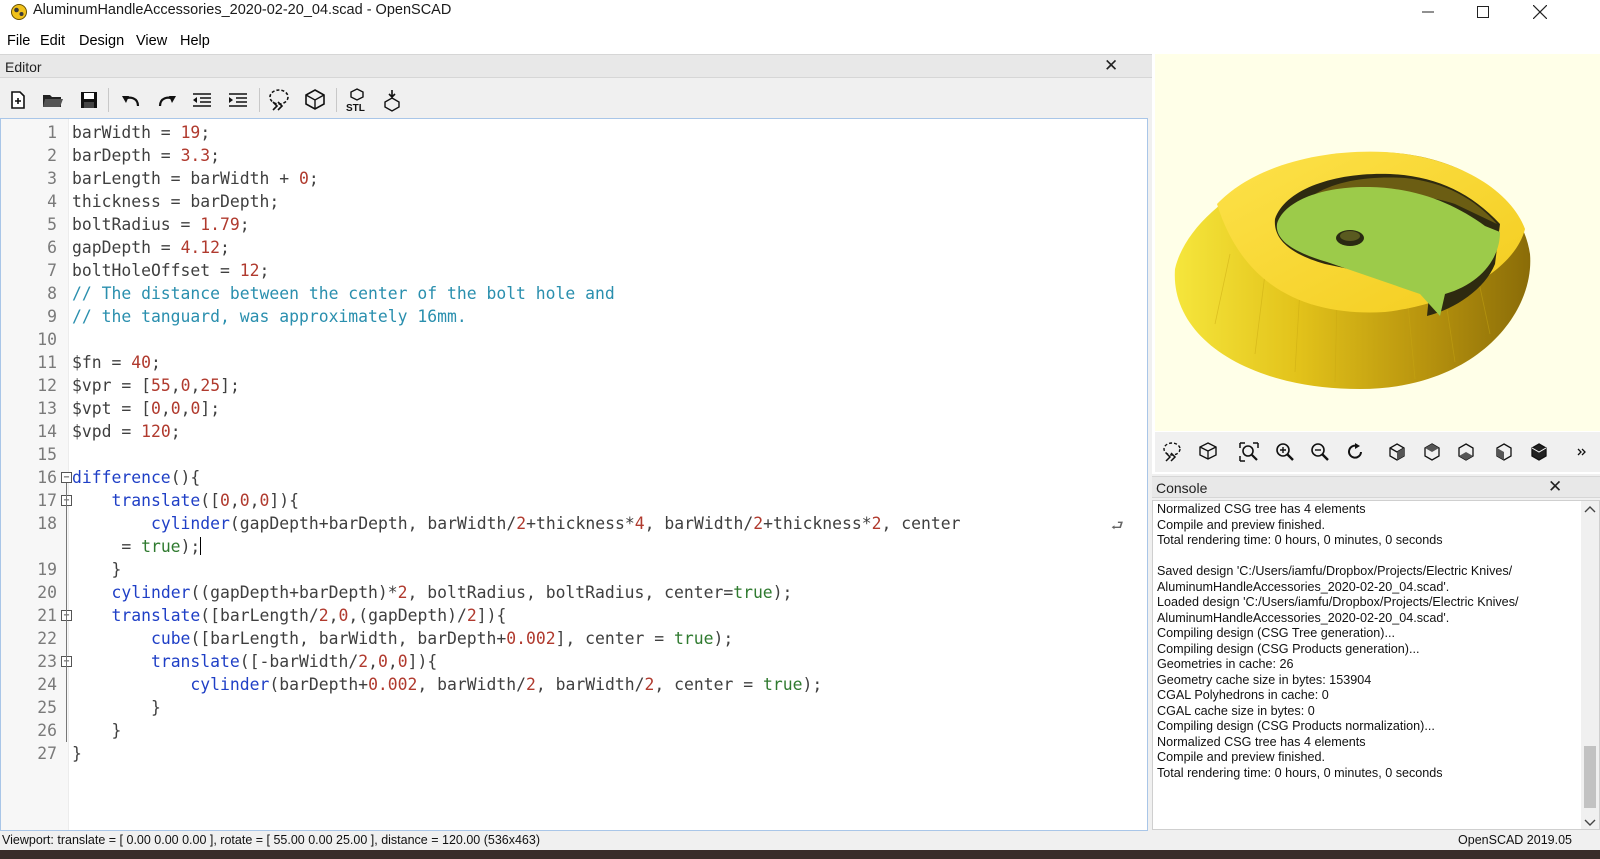  I want to click on preview-icon, so click(1172, 452).